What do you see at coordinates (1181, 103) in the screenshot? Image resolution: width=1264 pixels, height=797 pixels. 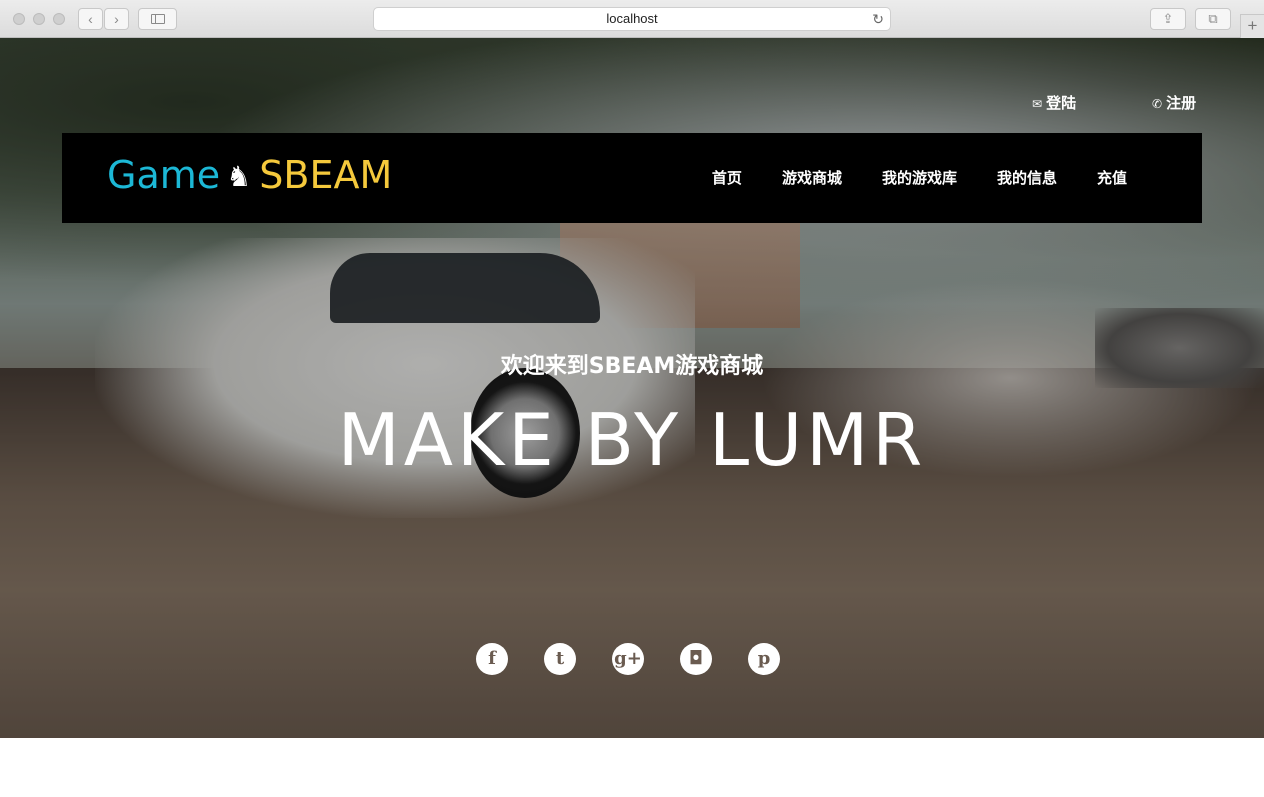 I see `register-label: 注册` at bounding box center [1181, 103].